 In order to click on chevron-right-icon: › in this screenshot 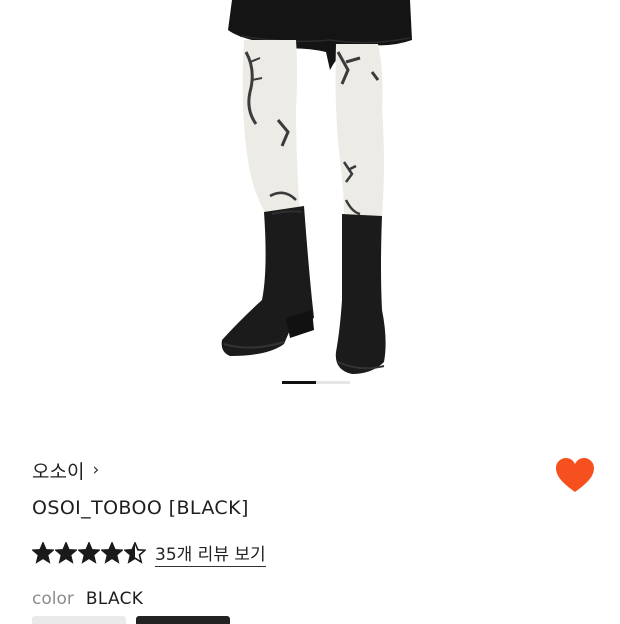, I will do `click(96, 470)`.